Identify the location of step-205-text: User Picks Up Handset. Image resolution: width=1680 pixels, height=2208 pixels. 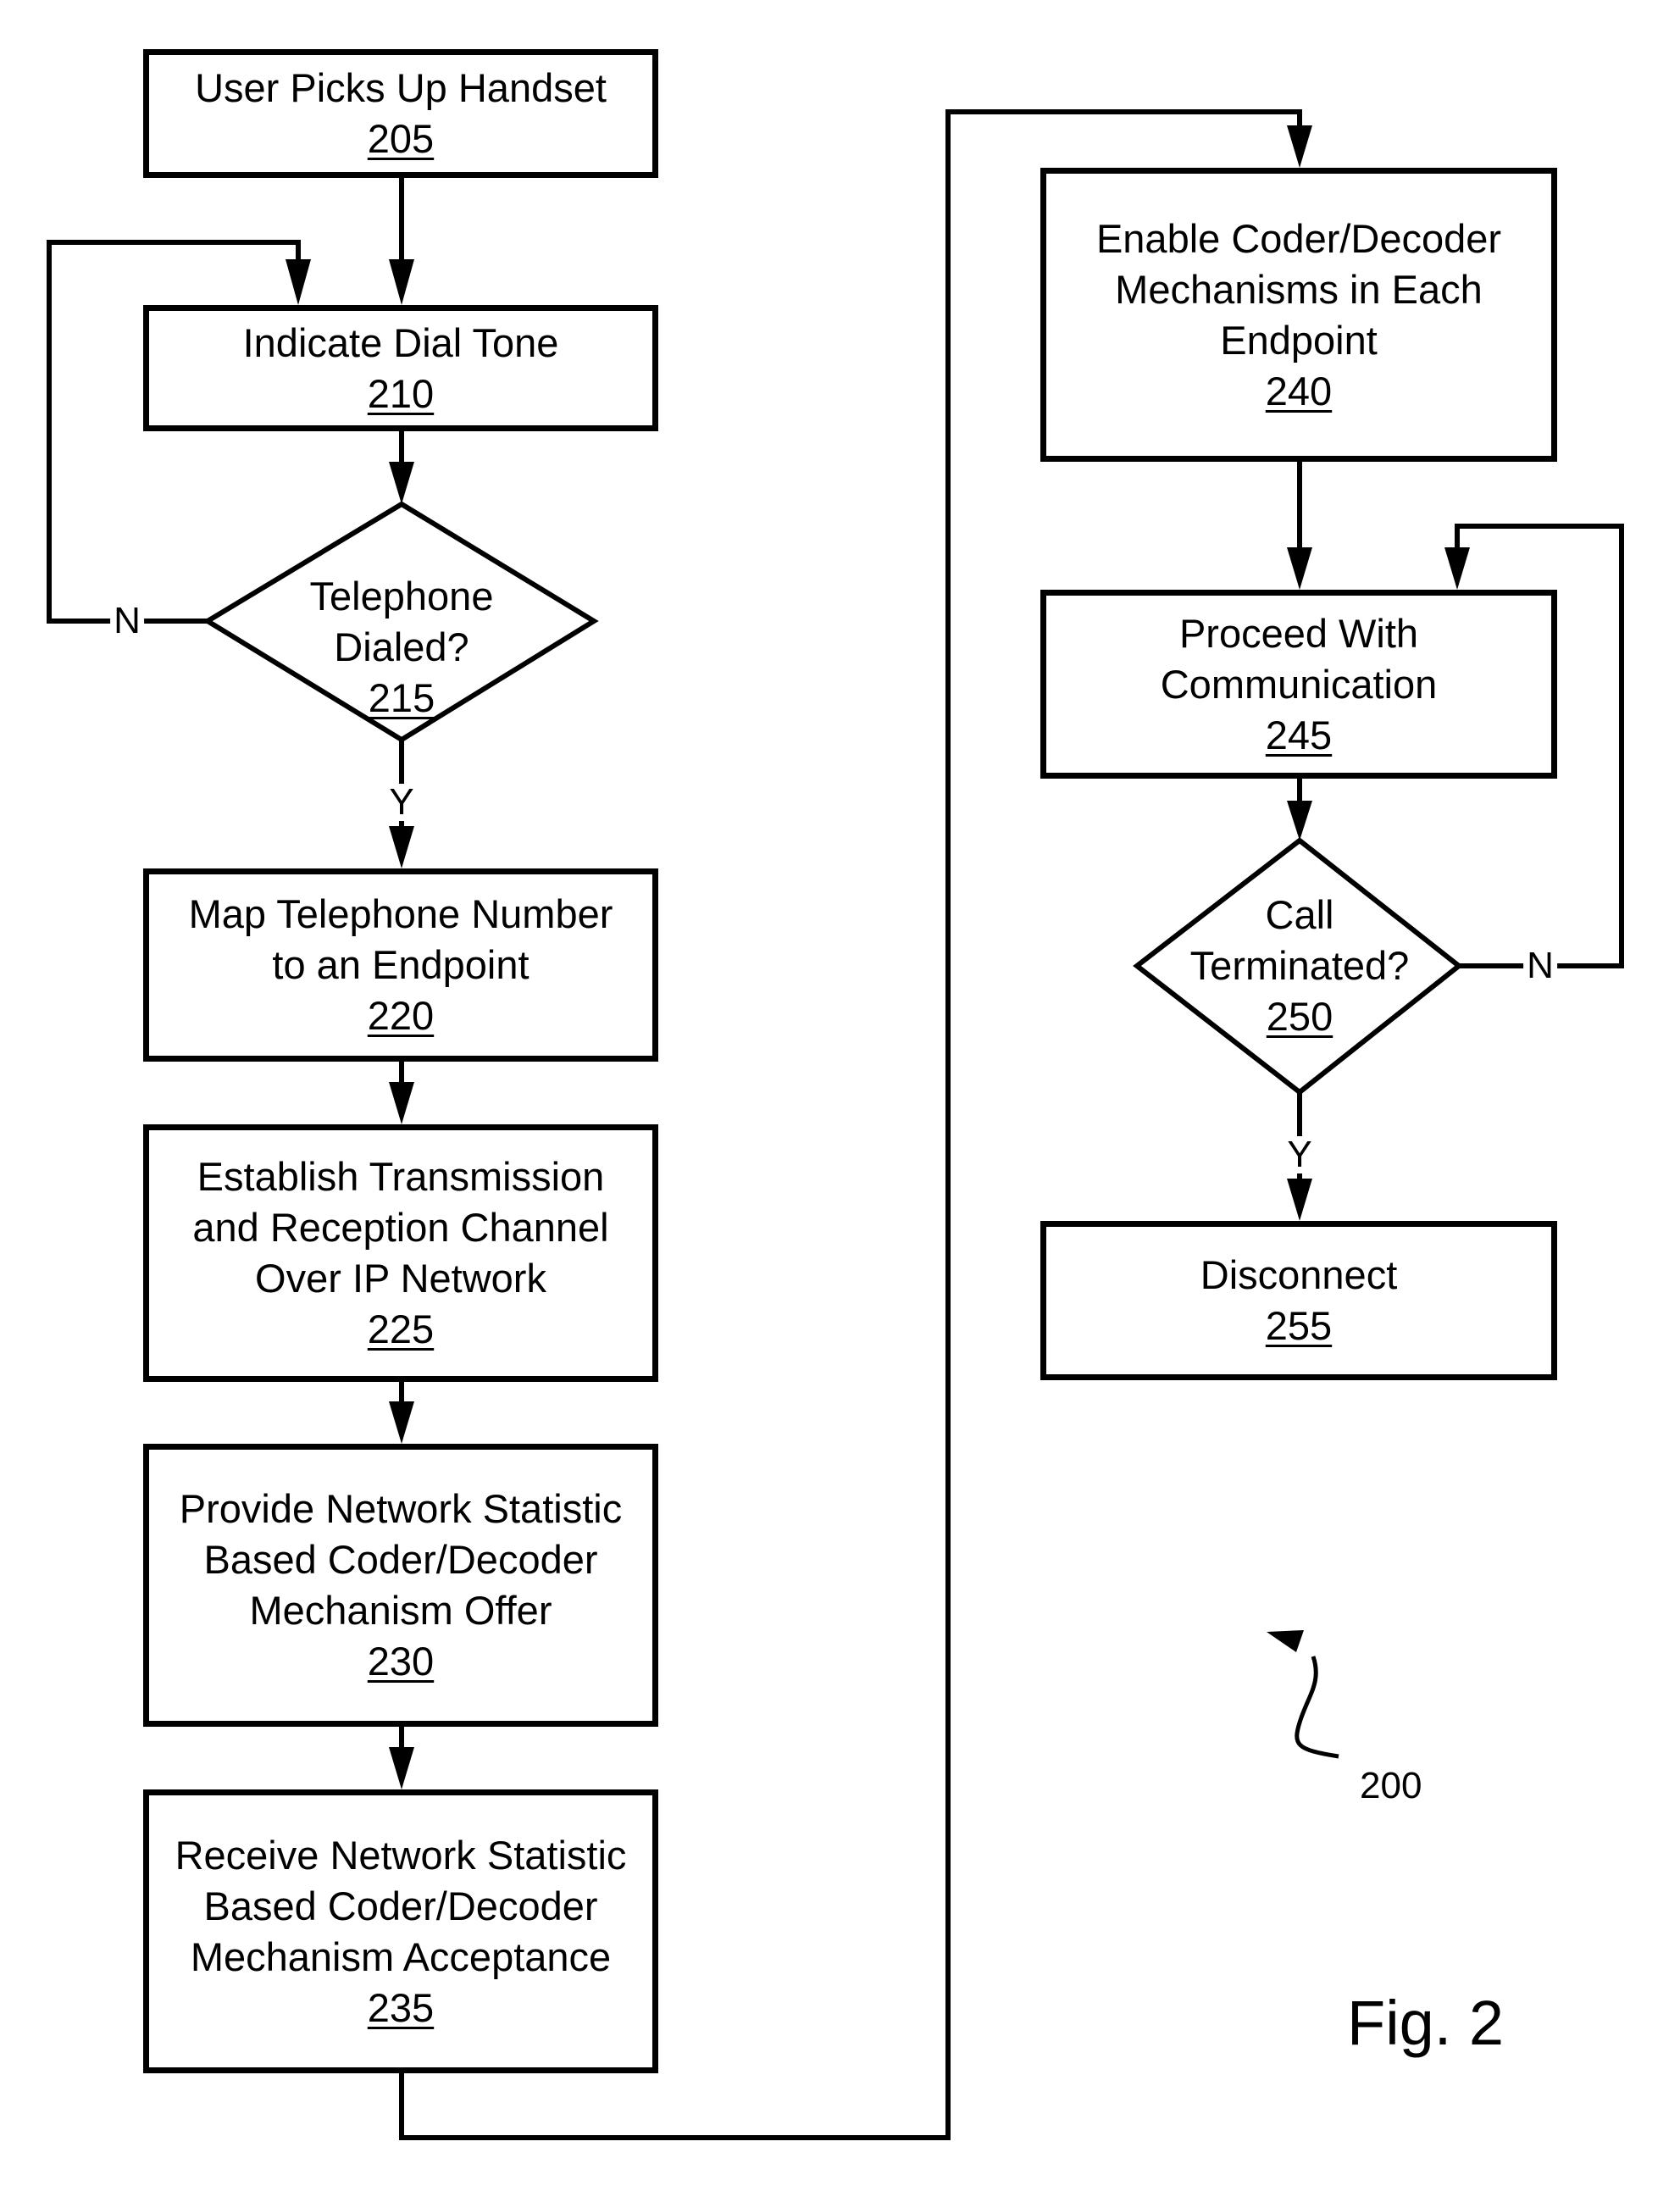
(401, 87).